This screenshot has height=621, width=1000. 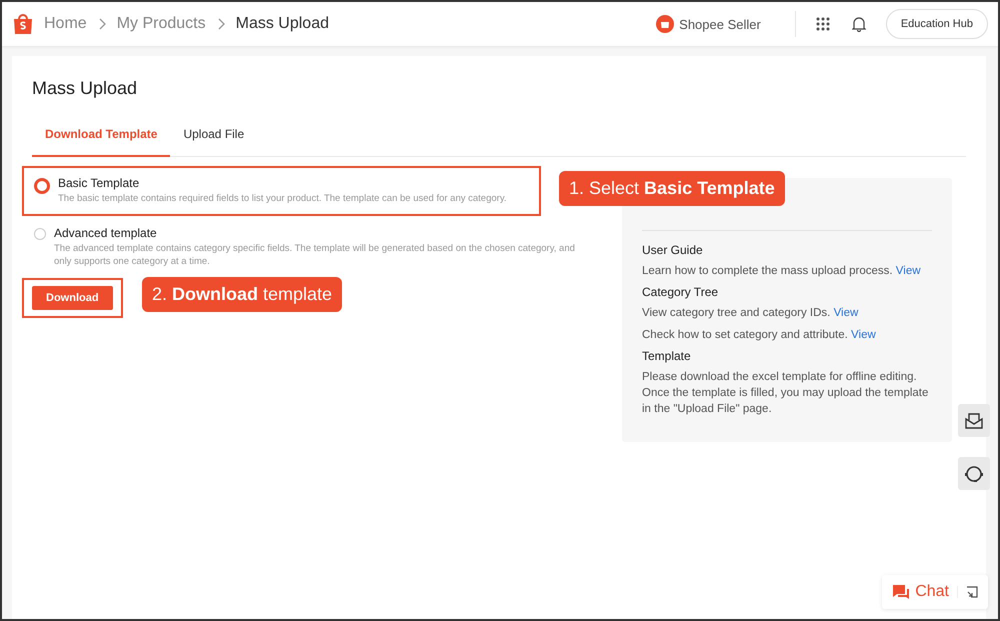 I want to click on chat-button: Chat, so click(x=920, y=592).